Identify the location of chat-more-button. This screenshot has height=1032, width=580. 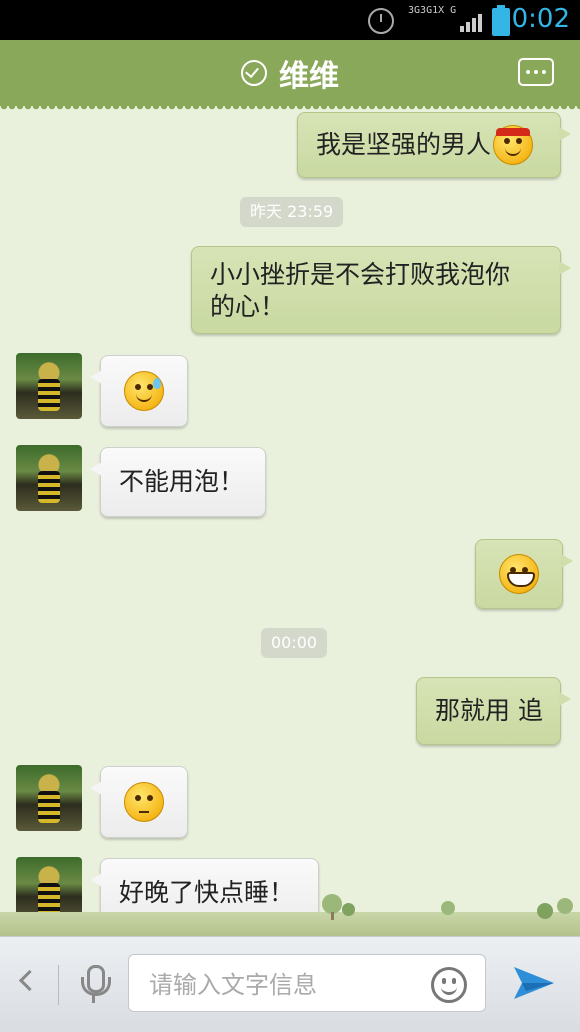
(536, 72).